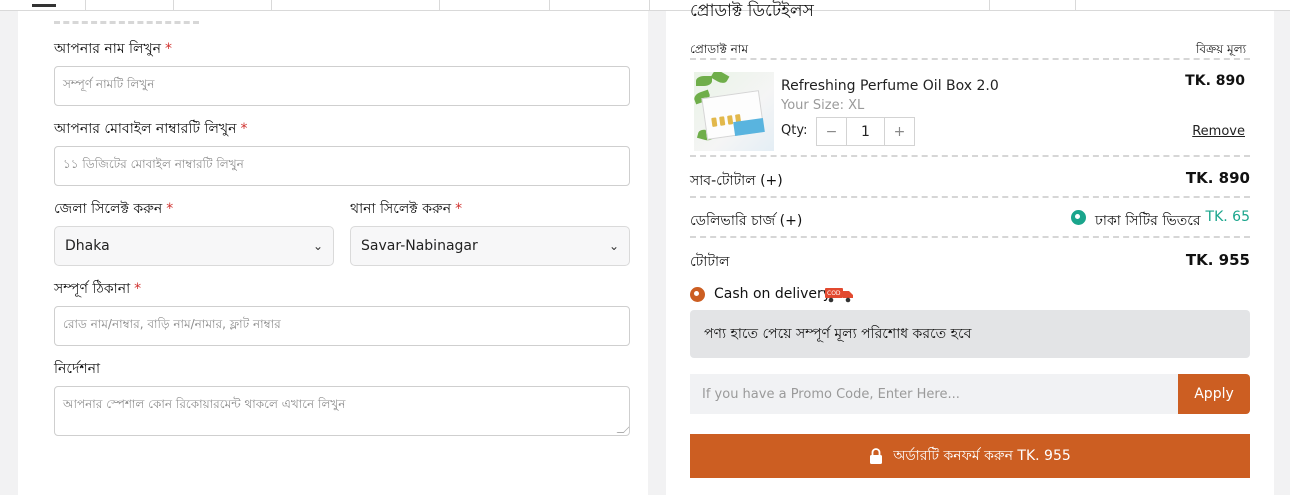 Image resolution: width=1290 pixels, height=495 pixels. Describe the element at coordinates (1217, 260) in the screenshot. I see `total-value: TK. 955` at that location.